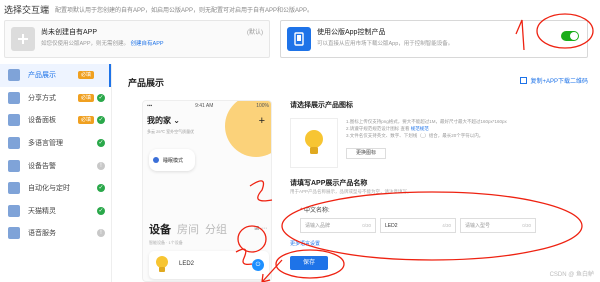 This screenshot has width=600, height=282. I want to click on sidebar-item: 天猫精灵 ✓, so click(55, 211).